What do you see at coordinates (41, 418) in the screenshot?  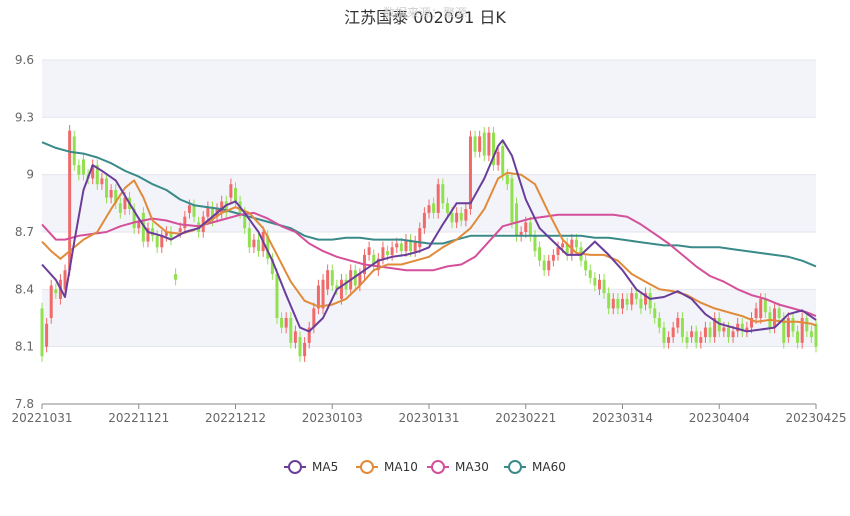 I see `x-tick-label: 20221031` at bounding box center [41, 418].